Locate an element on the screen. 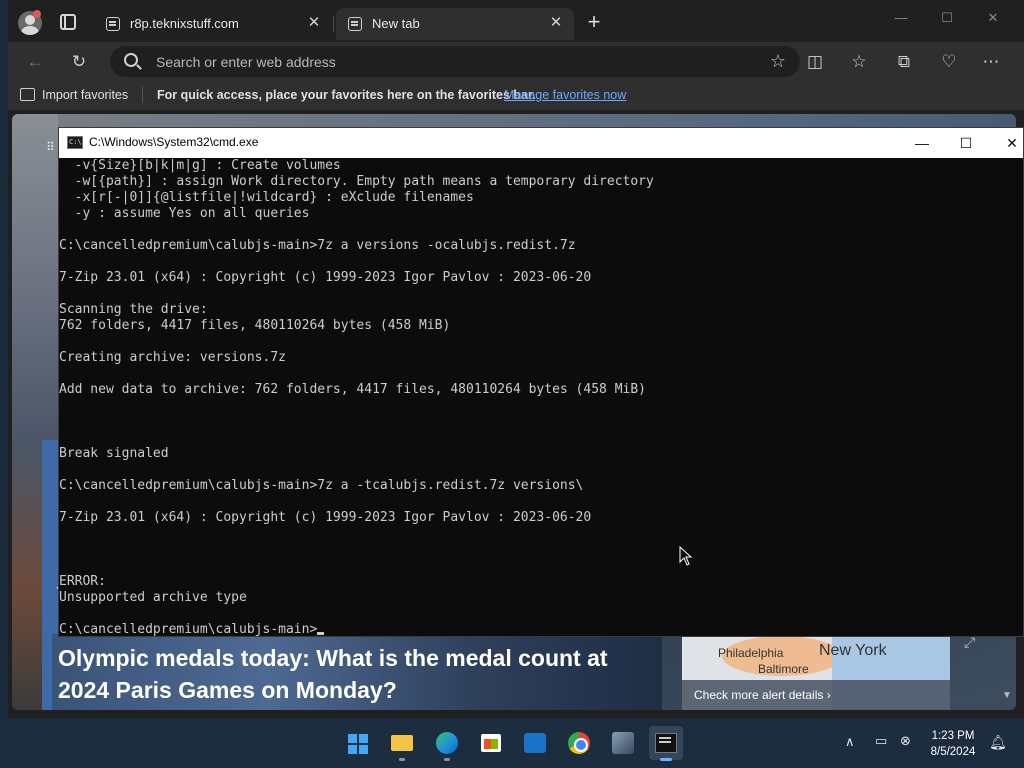  browser-essentials-icon: ♡ is located at coordinates (949, 62).